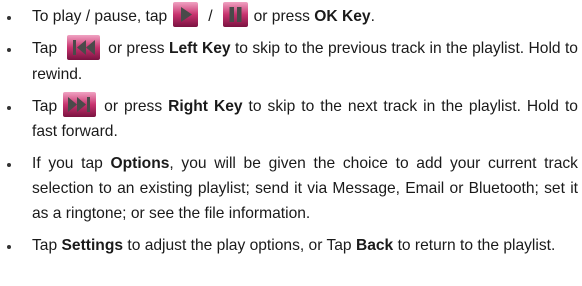  I want to click on key-label: Settings, so click(92, 246).